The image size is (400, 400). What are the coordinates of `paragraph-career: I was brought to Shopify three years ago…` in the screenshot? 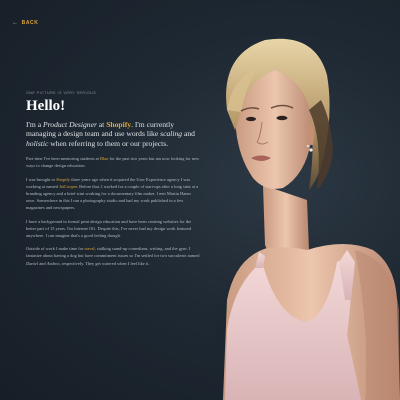 It's located at (113, 194).